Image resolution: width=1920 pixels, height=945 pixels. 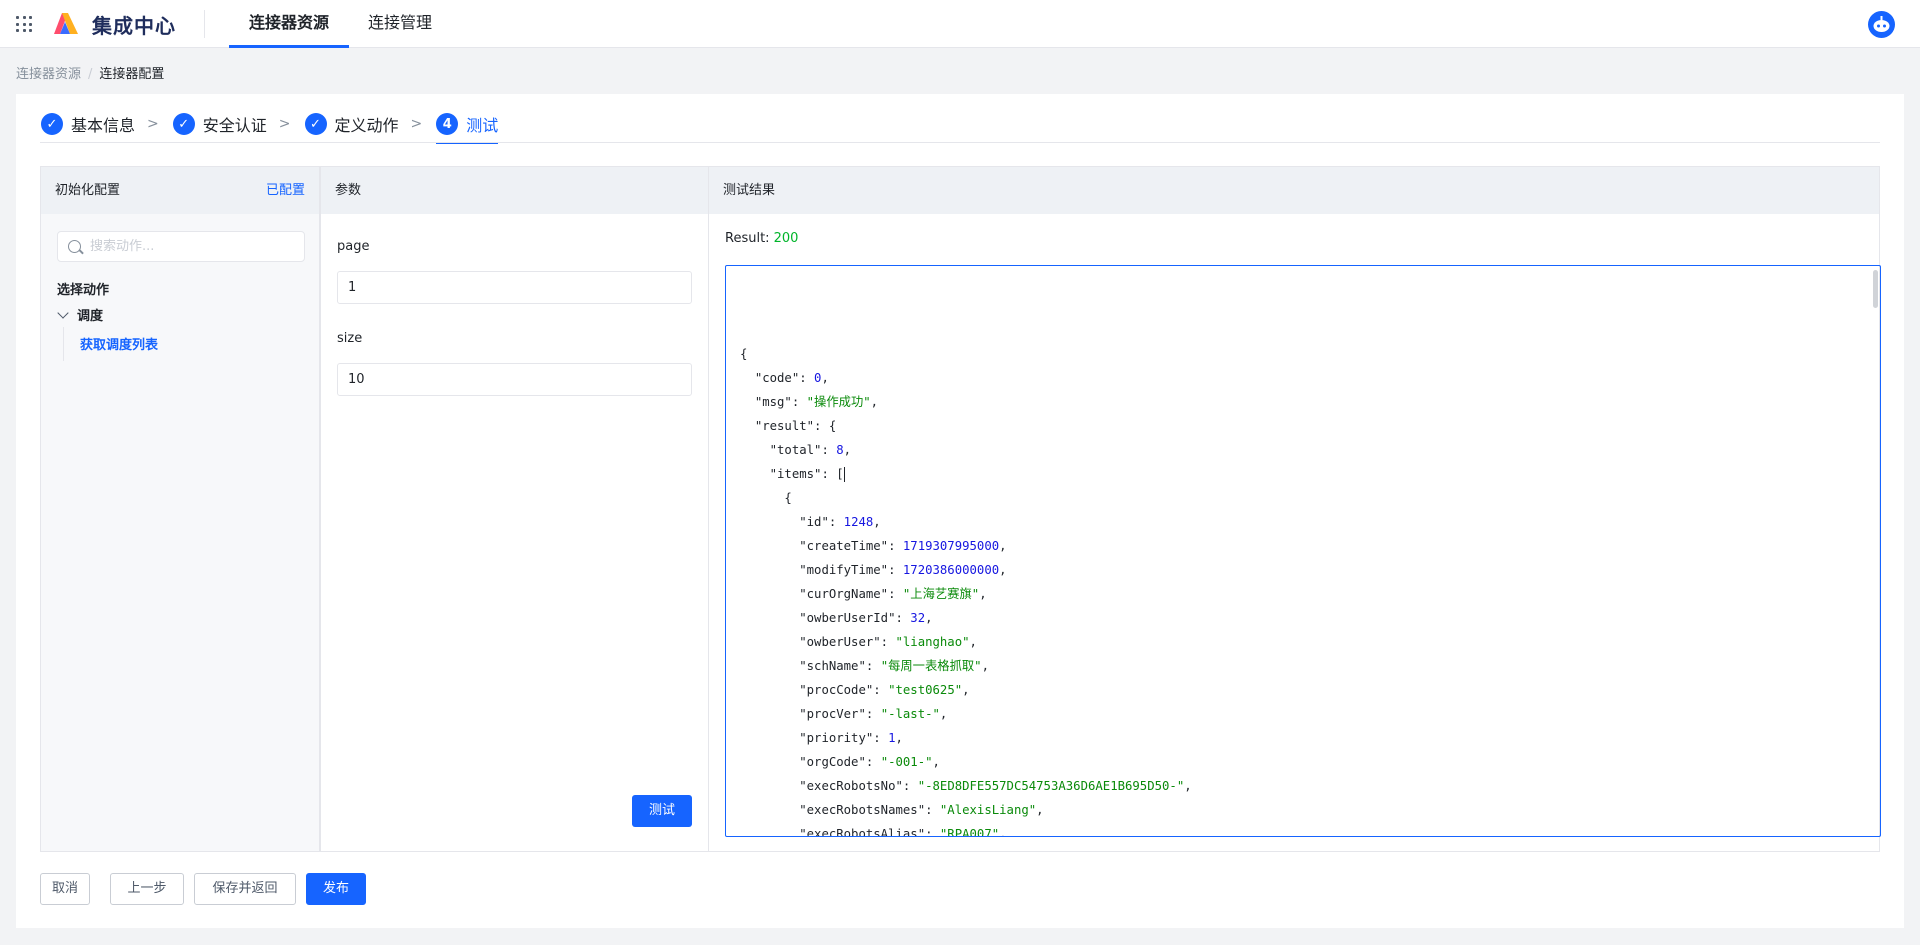 I want to click on json-line: "orgCode": "-001-",, so click(x=869, y=762).